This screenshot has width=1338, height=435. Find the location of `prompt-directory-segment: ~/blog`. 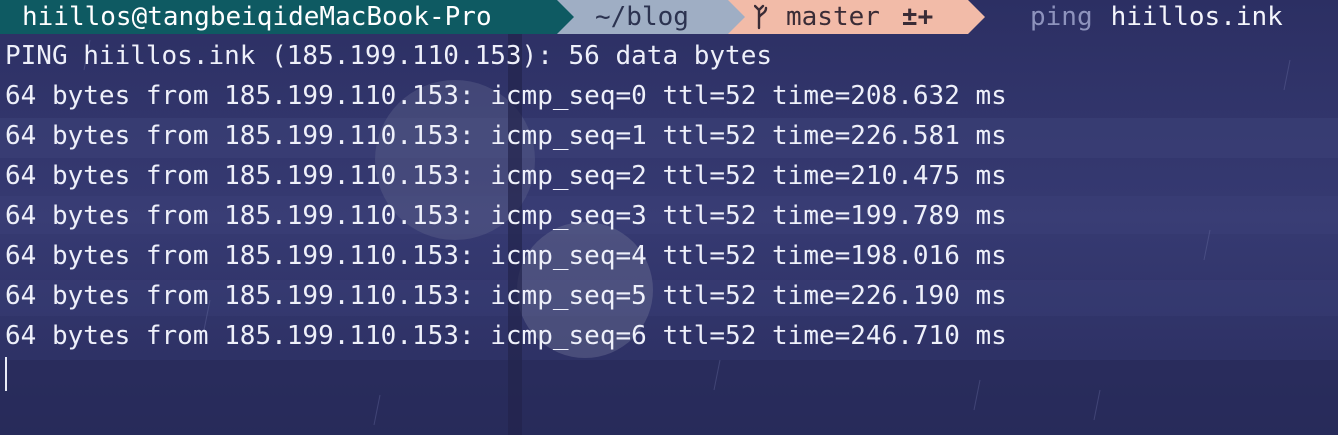

prompt-directory-segment: ~/blog is located at coordinates (651, 17).